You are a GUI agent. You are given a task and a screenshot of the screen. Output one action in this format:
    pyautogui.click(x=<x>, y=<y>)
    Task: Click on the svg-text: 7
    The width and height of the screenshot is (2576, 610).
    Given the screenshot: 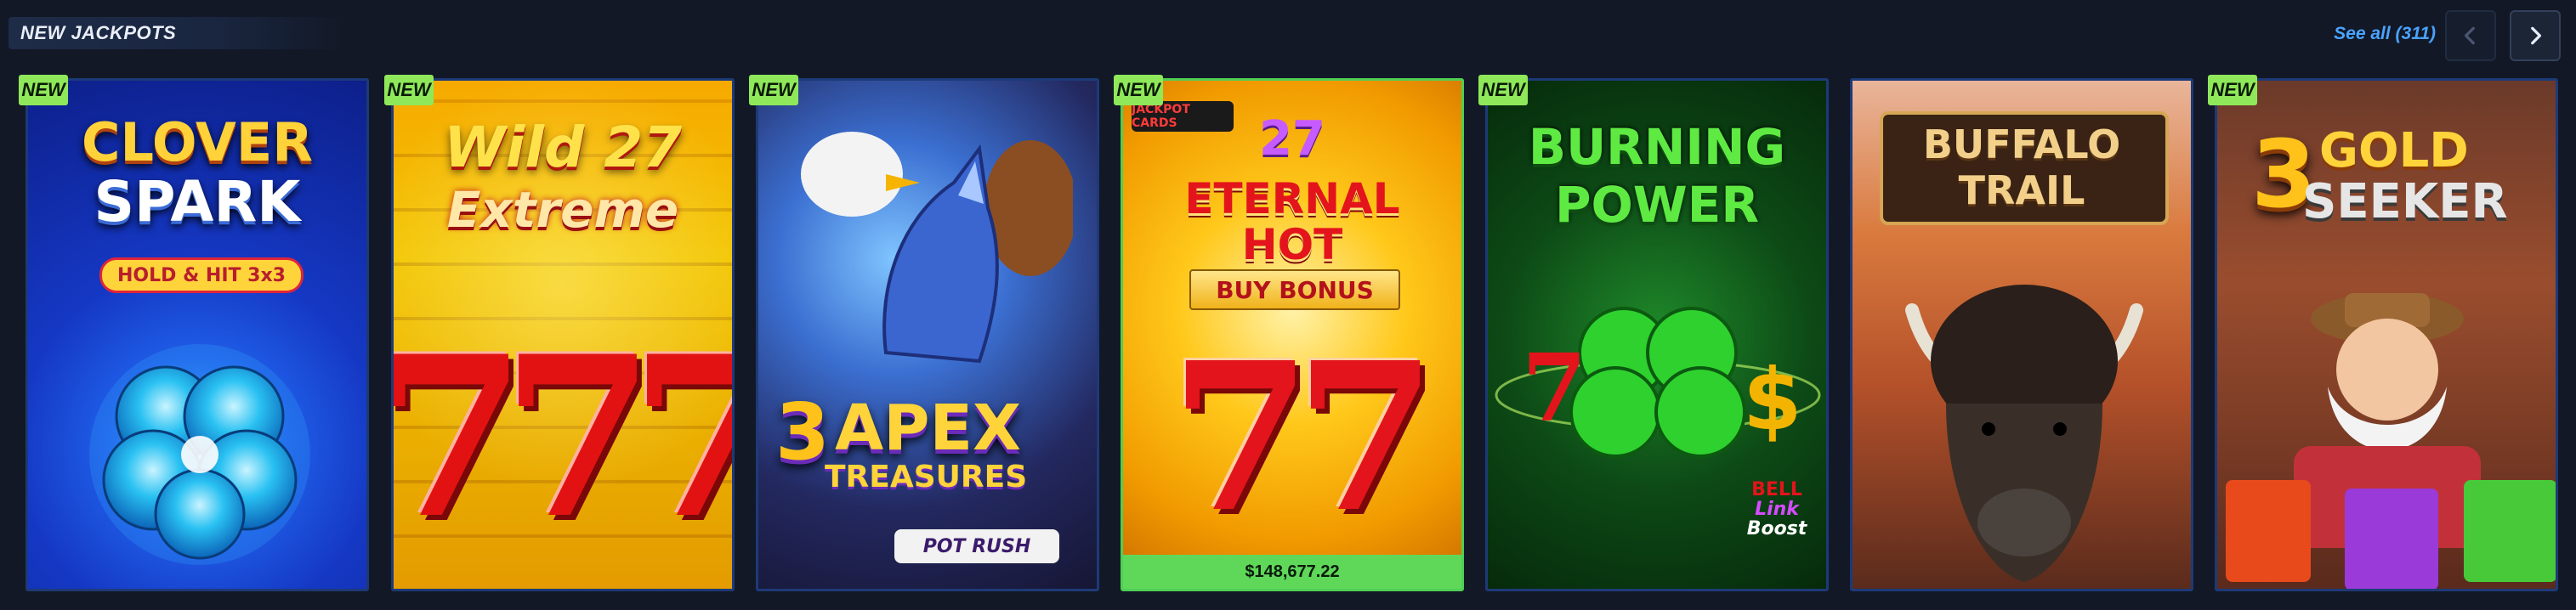 What is the action you would take?
    pyautogui.click(x=1555, y=388)
    